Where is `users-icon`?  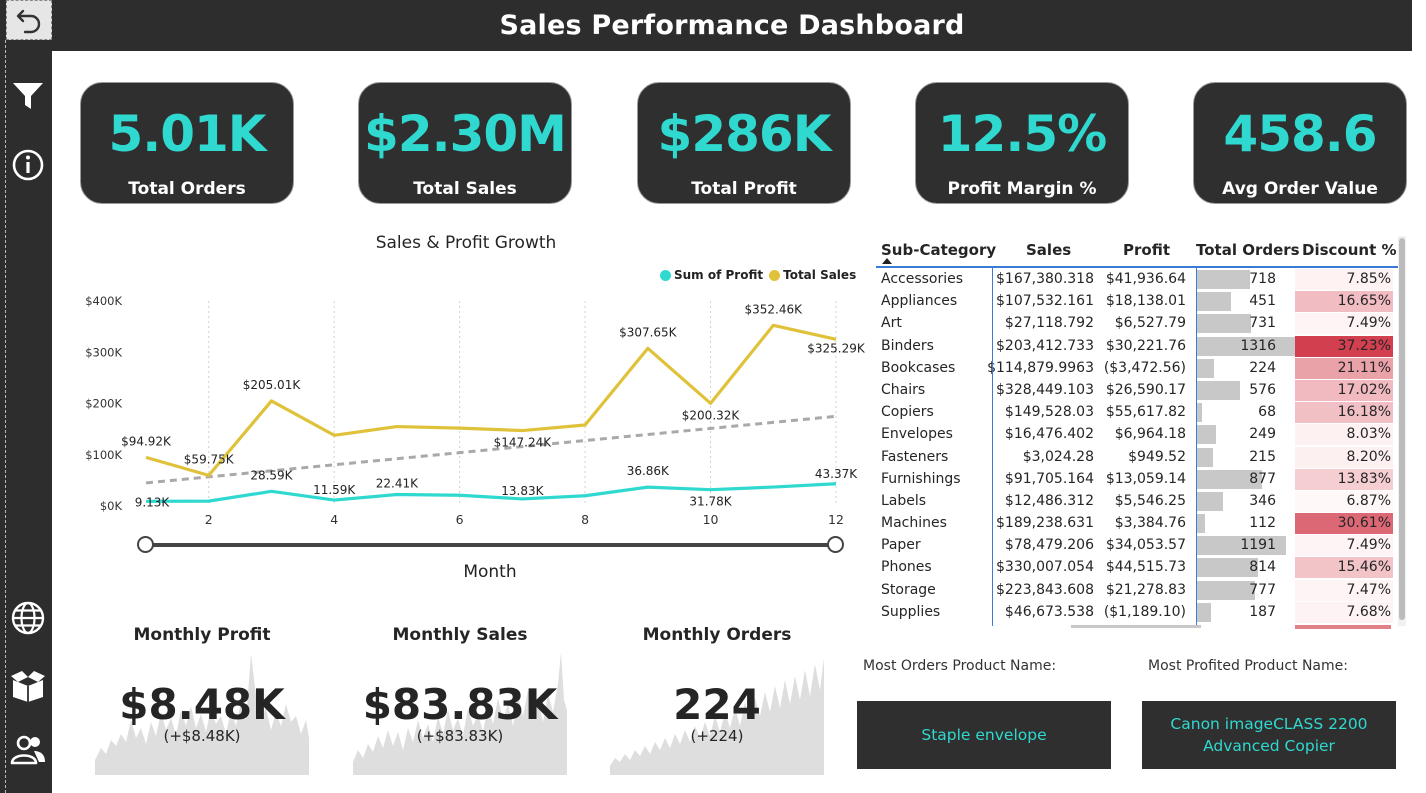 users-icon is located at coordinates (27, 750).